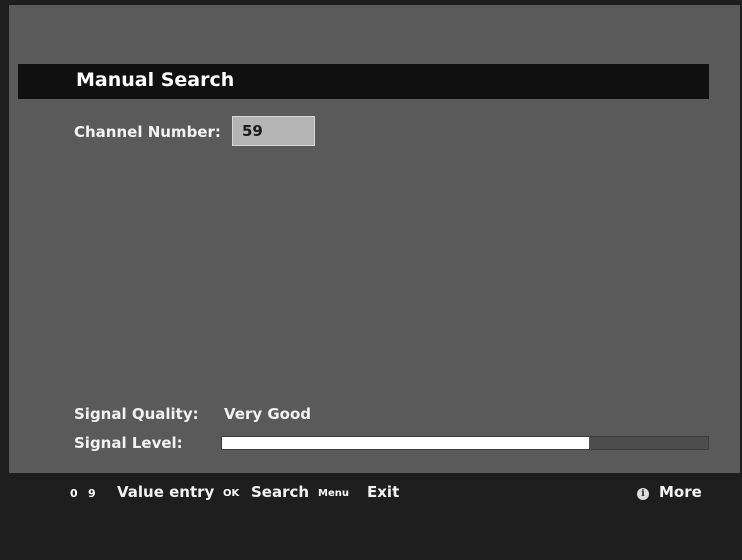 This screenshot has height=560, width=742. What do you see at coordinates (383, 492) in the screenshot?
I see `exit-hint: Exit` at bounding box center [383, 492].